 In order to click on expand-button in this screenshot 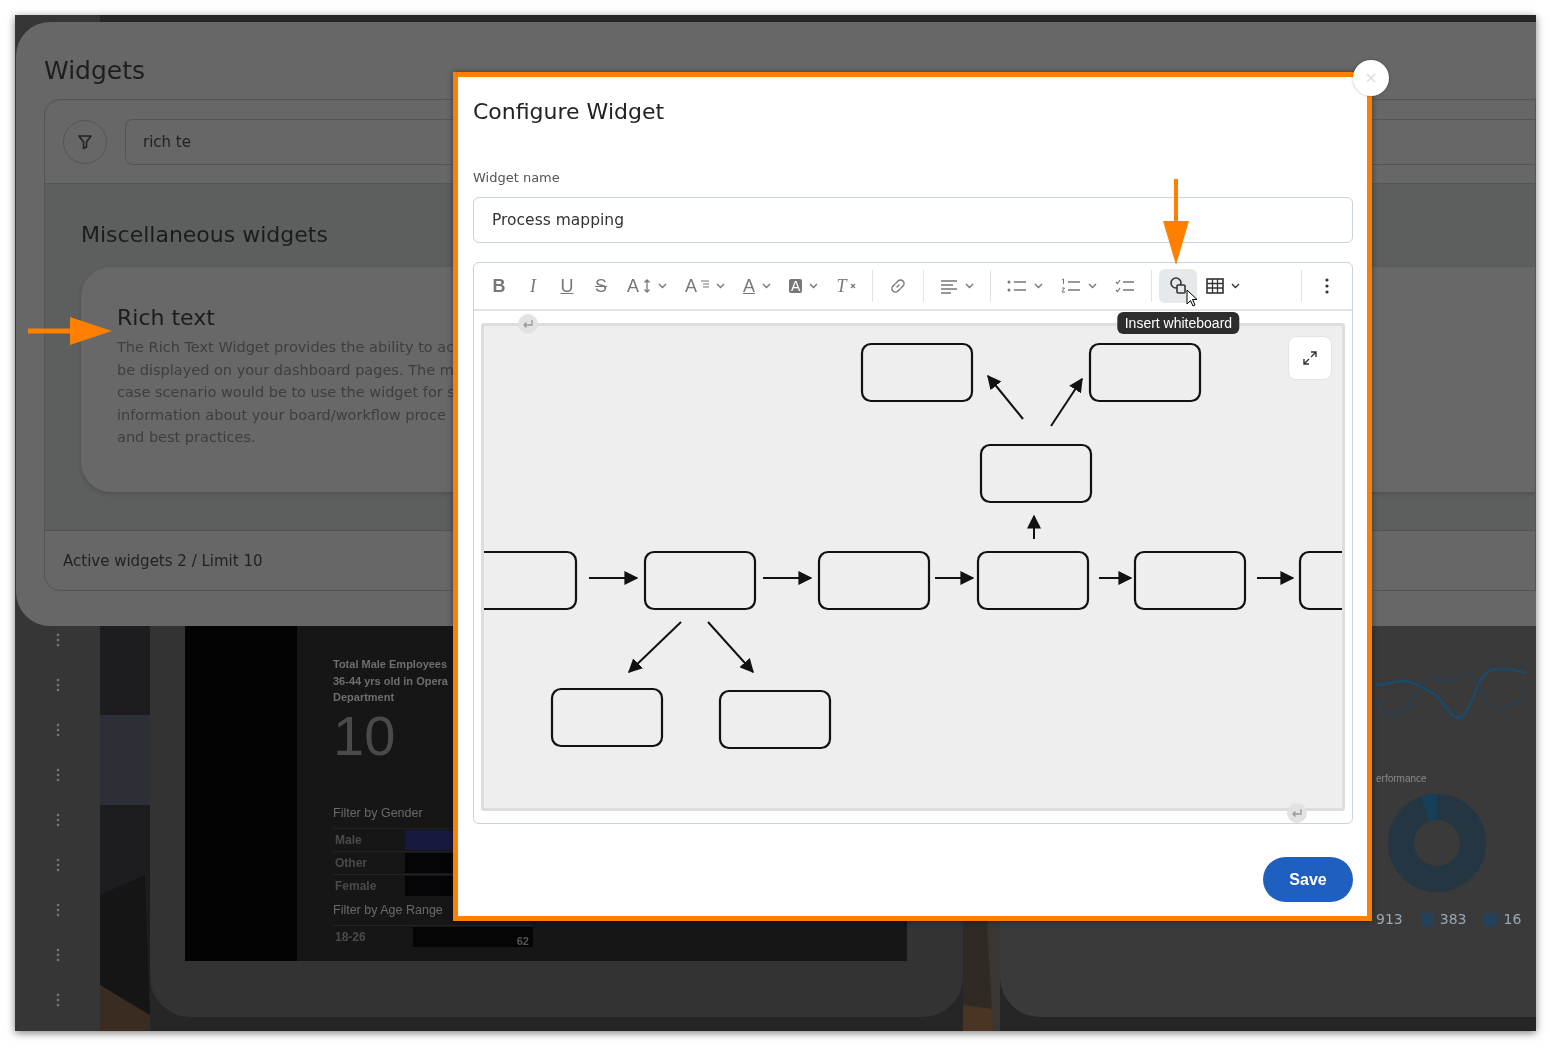, I will do `click(1310, 358)`.